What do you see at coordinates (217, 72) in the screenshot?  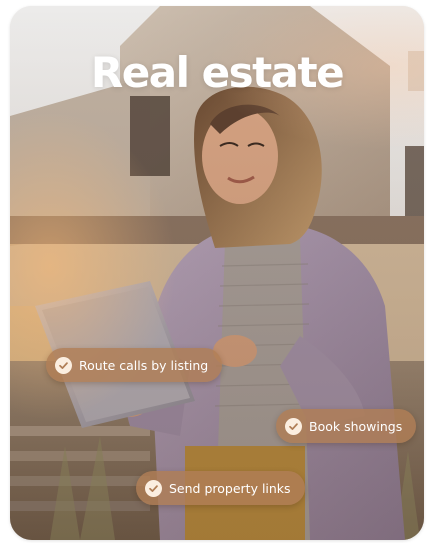 I see `hero-title: Real estate` at bounding box center [217, 72].